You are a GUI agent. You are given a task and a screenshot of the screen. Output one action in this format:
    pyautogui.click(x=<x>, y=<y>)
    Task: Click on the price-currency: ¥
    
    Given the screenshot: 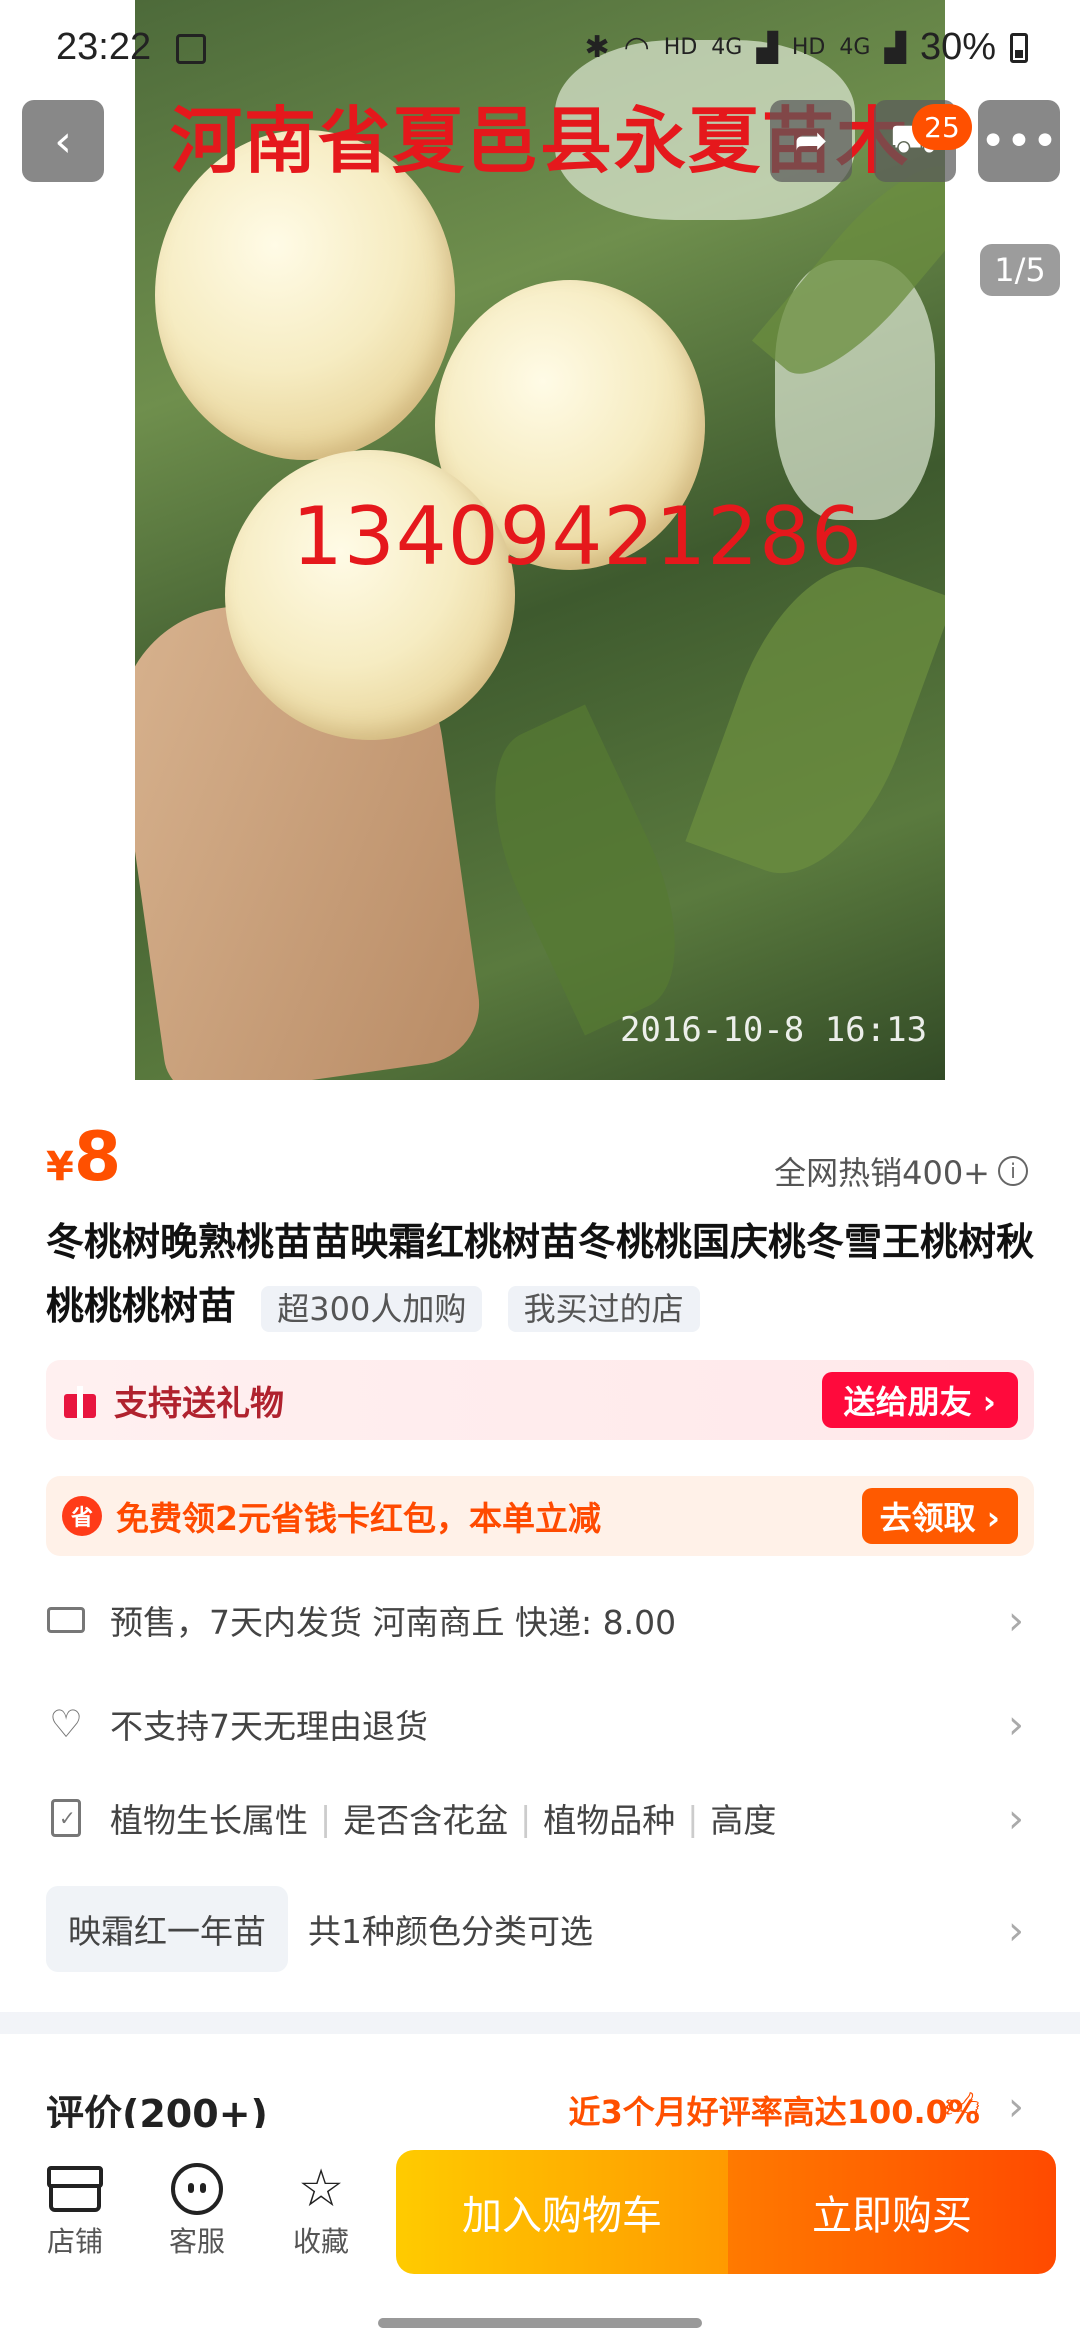 What is the action you would take?
    pyautogui.click(x=60, y=1167)
    